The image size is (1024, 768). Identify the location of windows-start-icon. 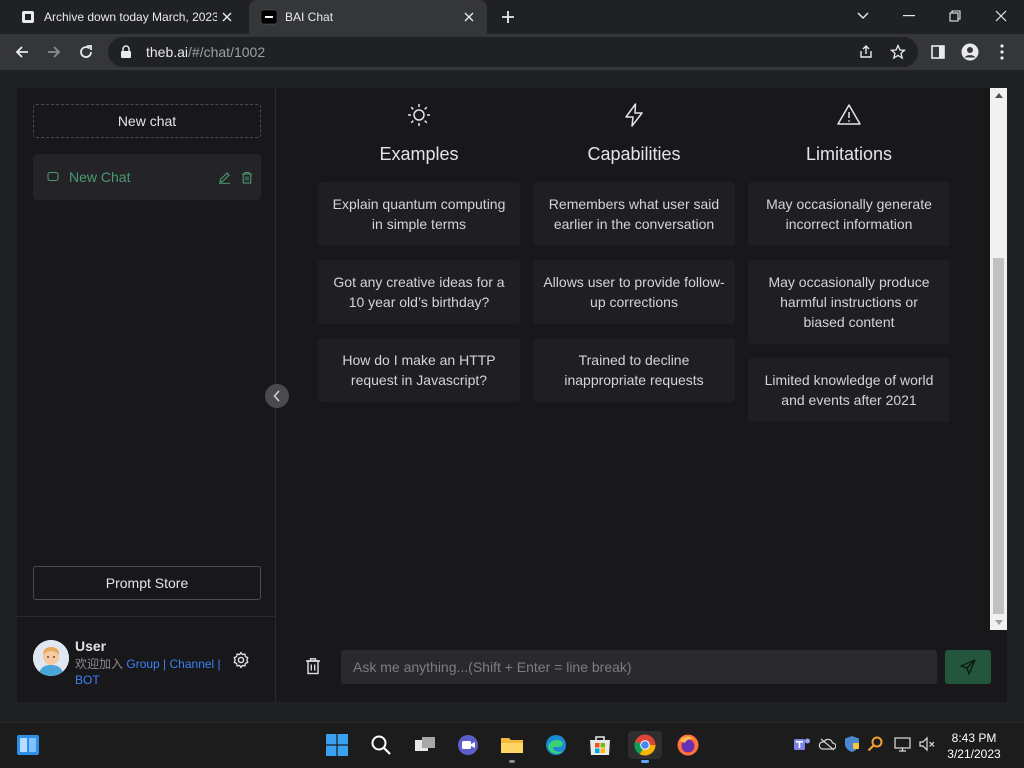
(337, 745).